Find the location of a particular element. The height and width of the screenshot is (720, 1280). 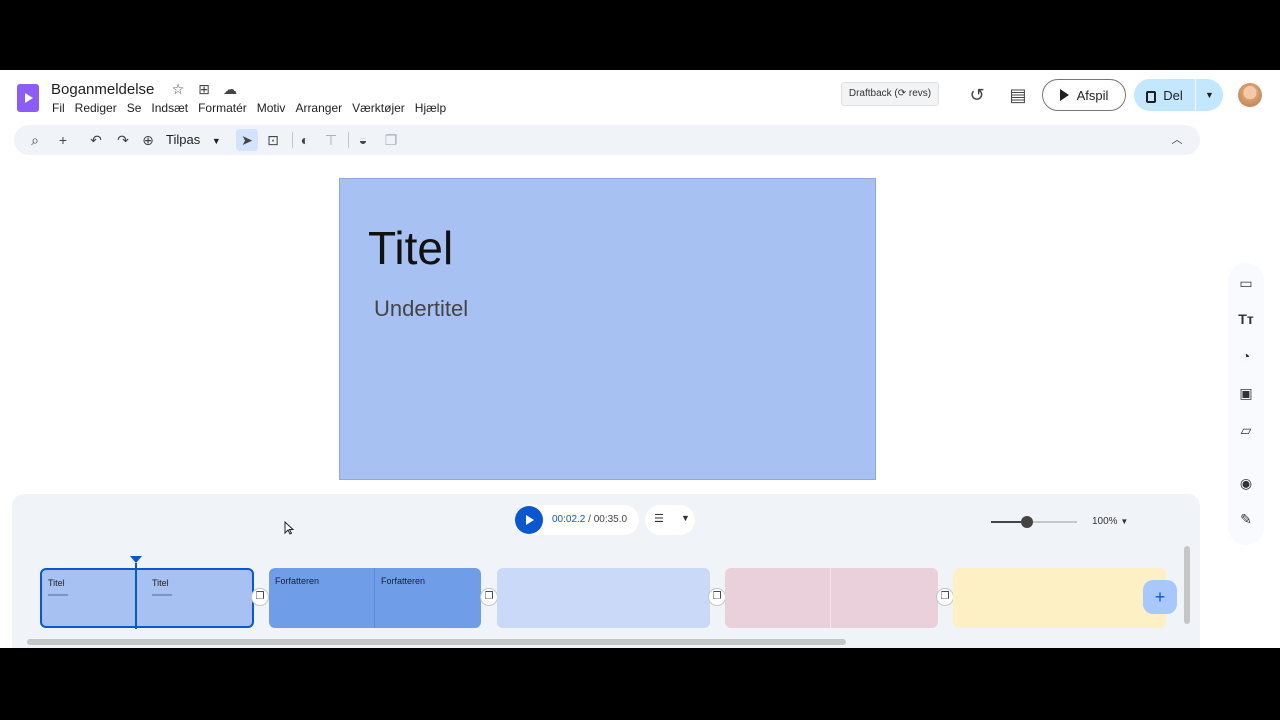

fill-color-icon: ◒ is located at coordinates (363, 140).